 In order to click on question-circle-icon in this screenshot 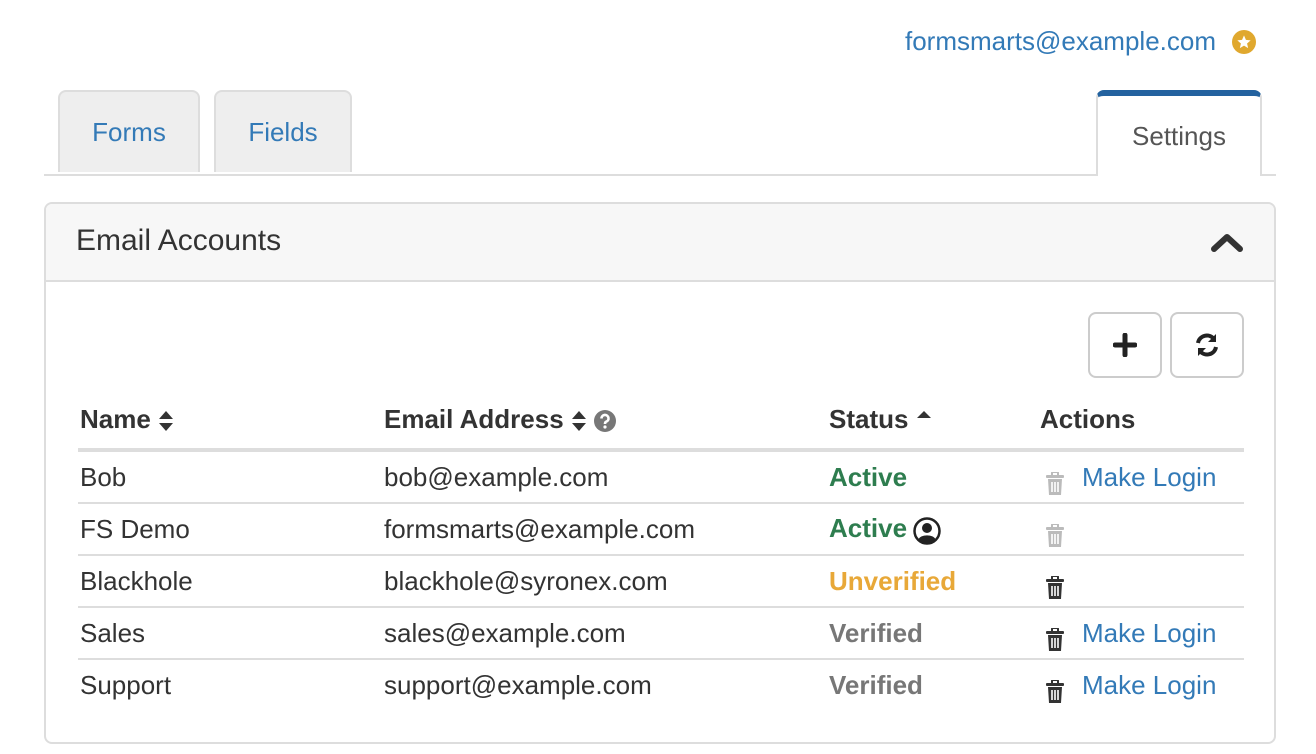, I will do `click(605, 420)`.